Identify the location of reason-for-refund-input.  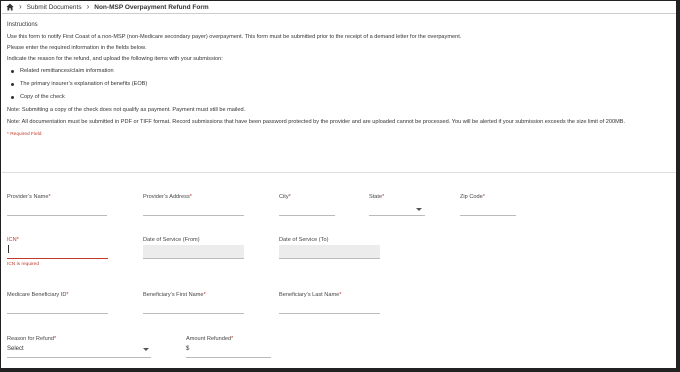
(79, 357).